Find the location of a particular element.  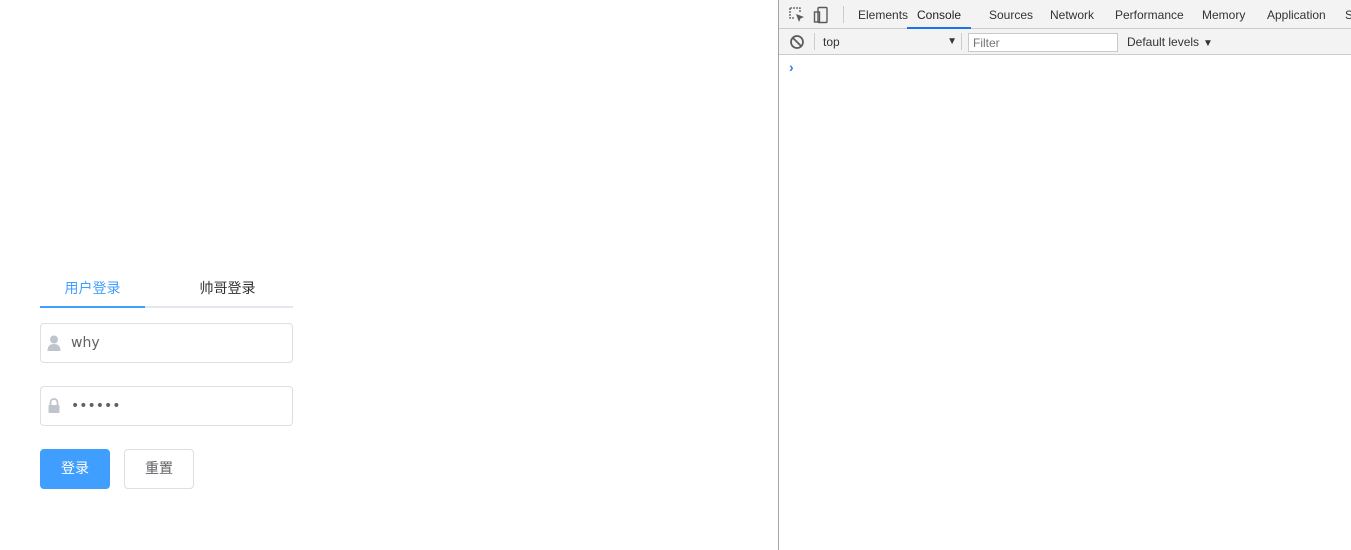

password-field is located at coordinates (166, 406).